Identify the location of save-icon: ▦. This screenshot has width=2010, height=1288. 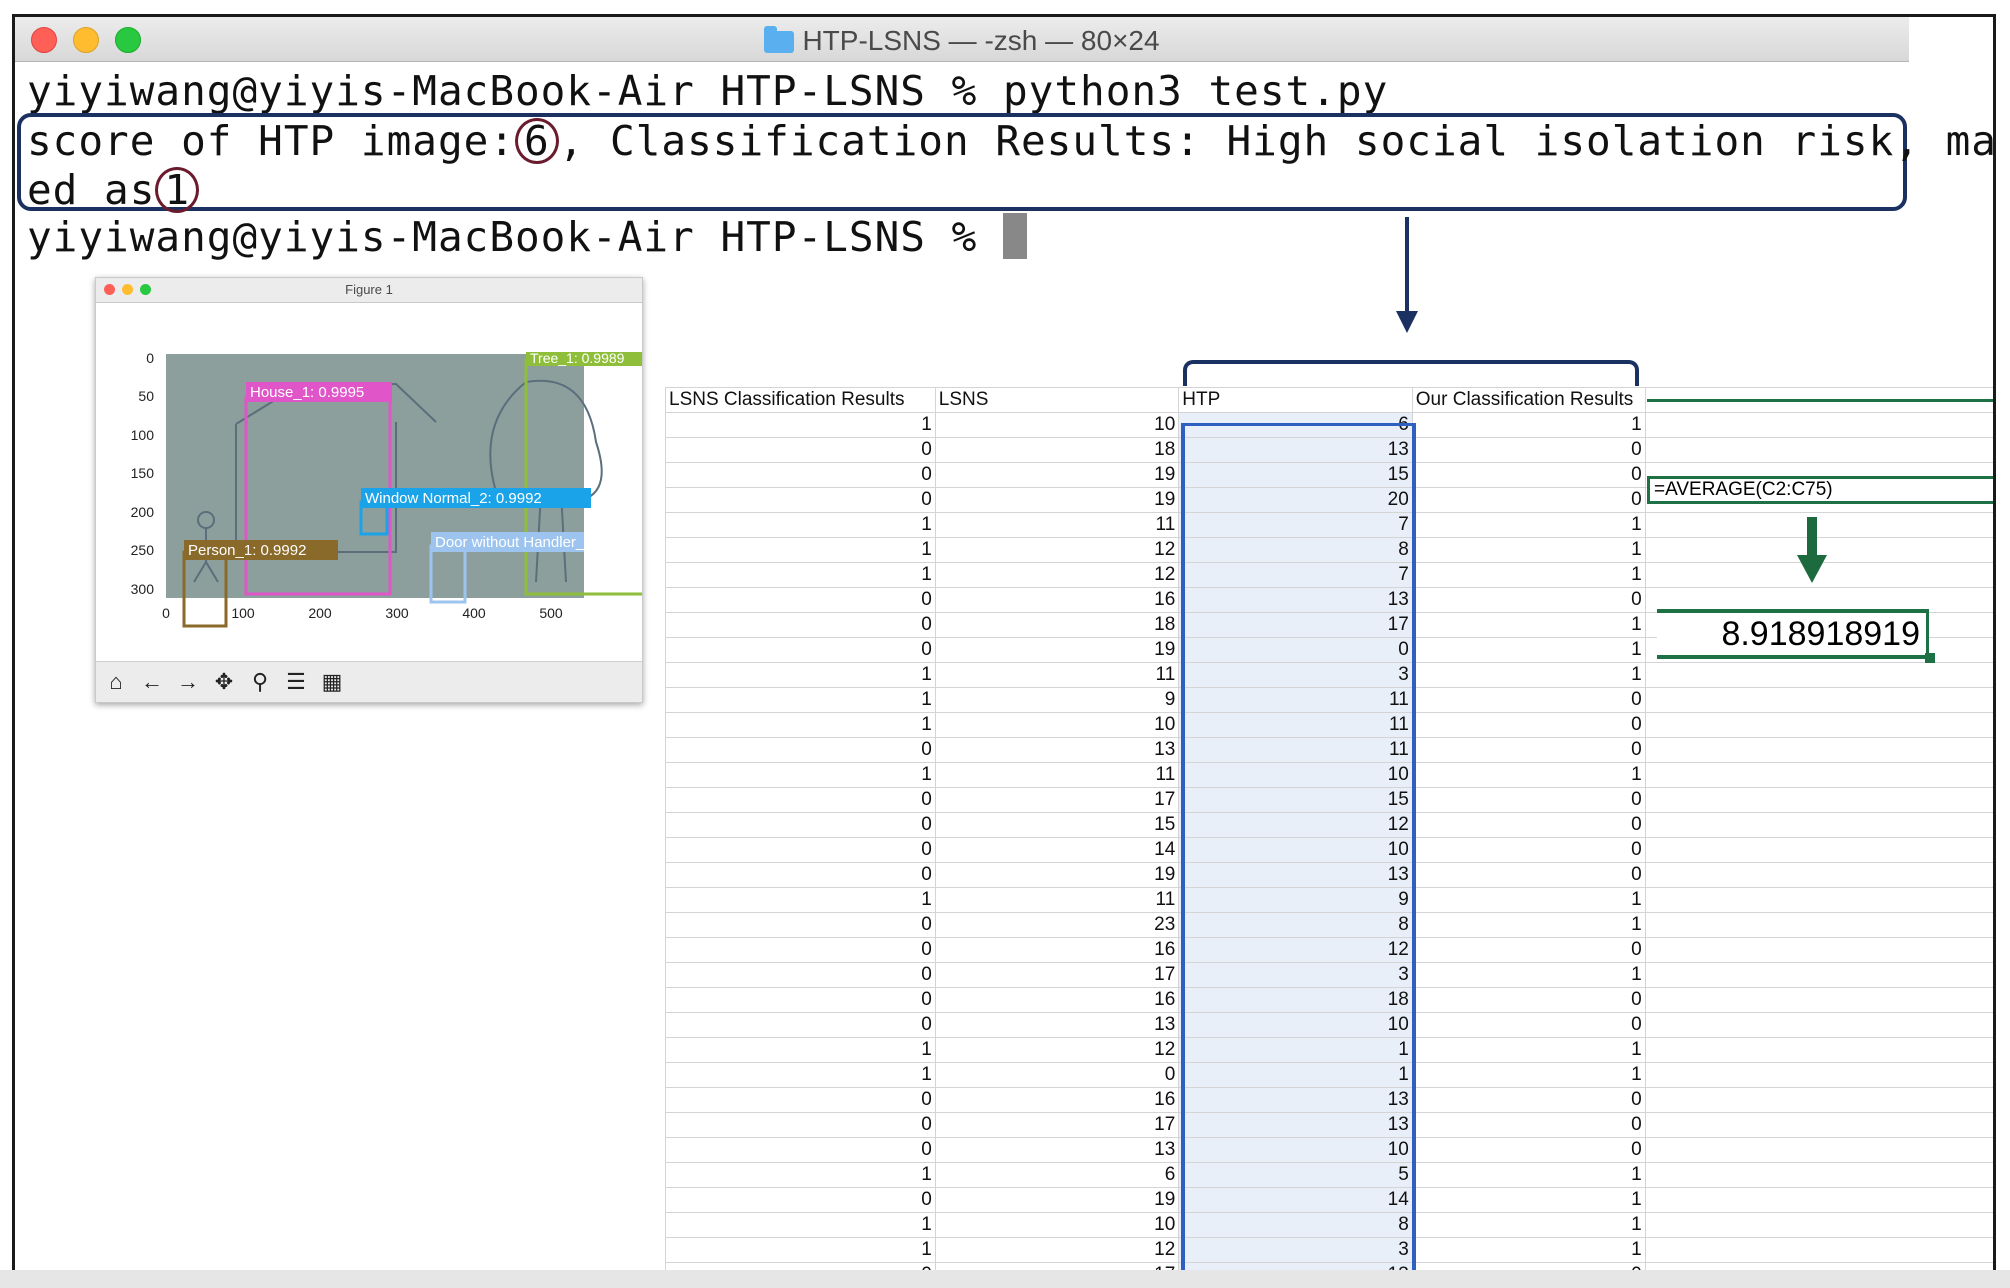
(332, 682).